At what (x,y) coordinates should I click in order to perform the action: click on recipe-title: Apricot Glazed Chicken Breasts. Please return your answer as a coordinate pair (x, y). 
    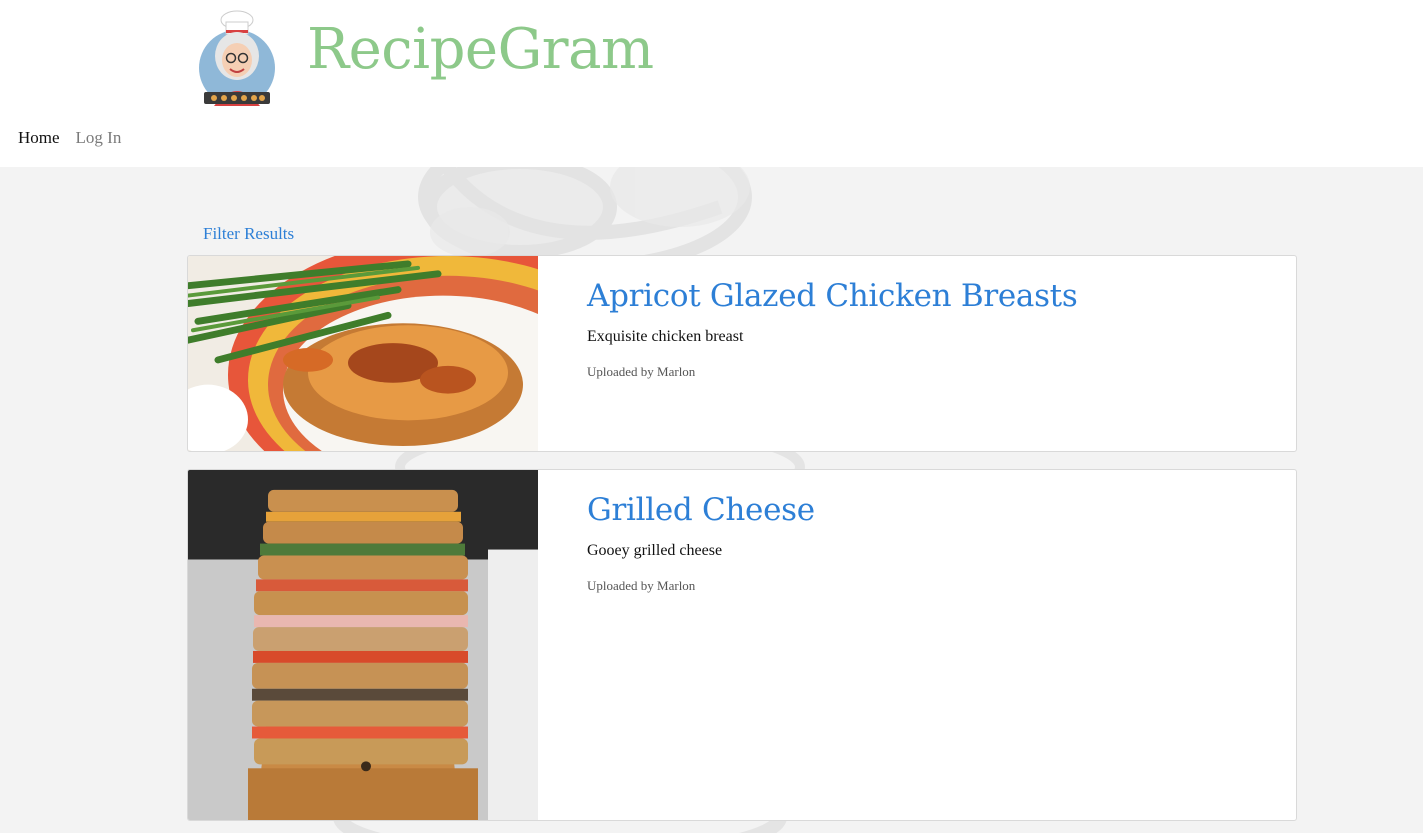
    Looking at the image, I should click on (931, 296).